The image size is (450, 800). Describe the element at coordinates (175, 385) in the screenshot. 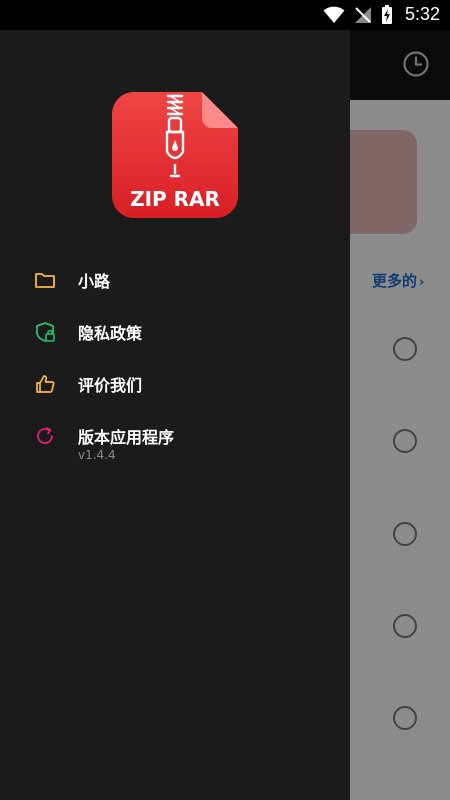

I see `menu-item-rate-us: 评价我们` at that location.